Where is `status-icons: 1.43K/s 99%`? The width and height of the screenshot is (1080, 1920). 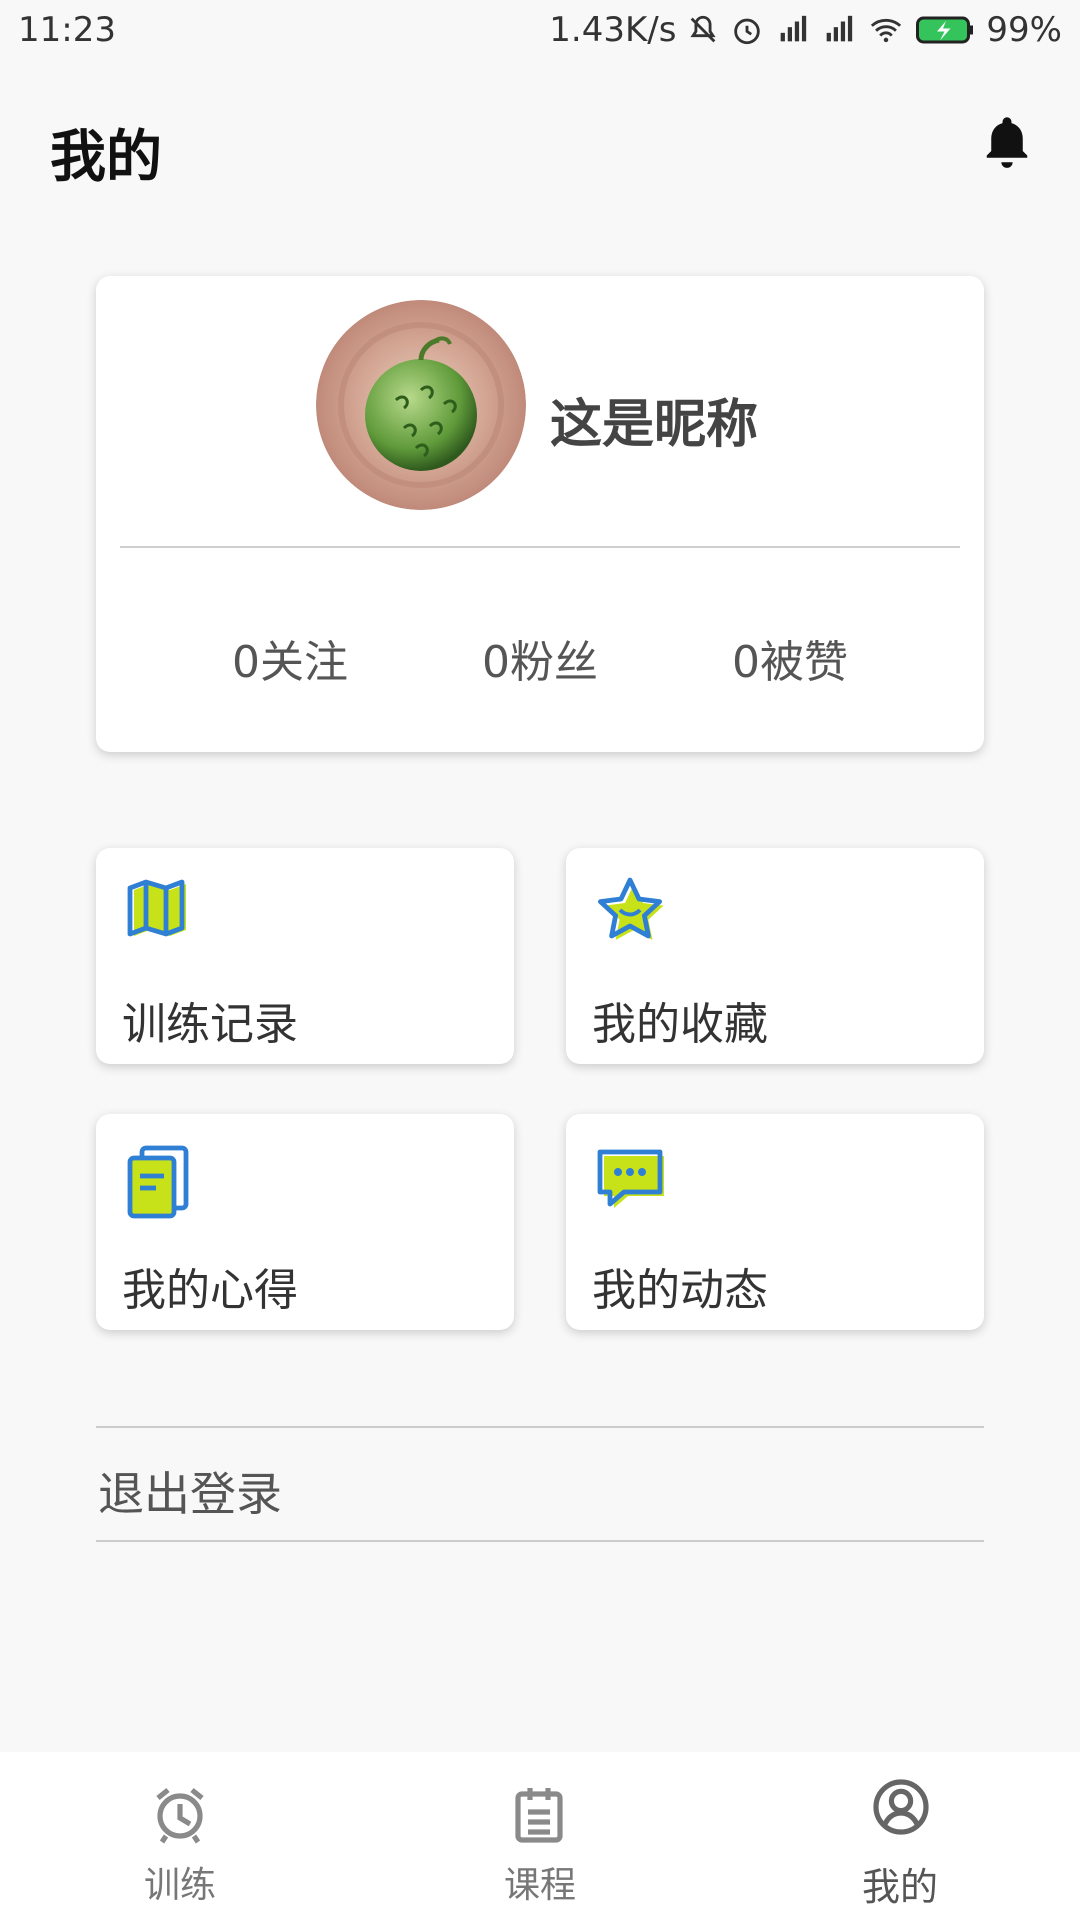 status-icons: 1.43K/s 99% is located at coordinates (805, 30).